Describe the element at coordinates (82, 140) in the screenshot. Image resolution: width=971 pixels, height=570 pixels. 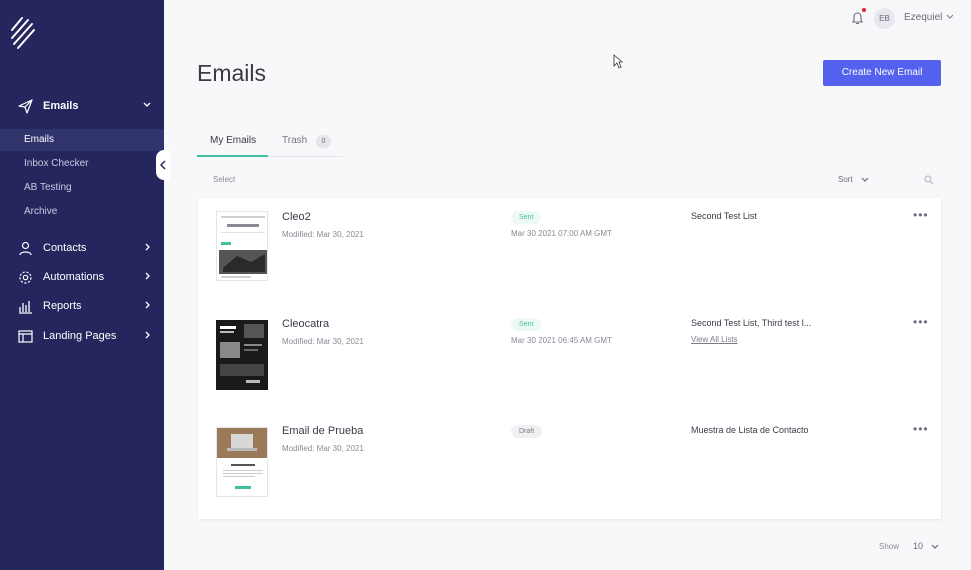
I see `sidebar-subitem-emails: Emails` at that location.